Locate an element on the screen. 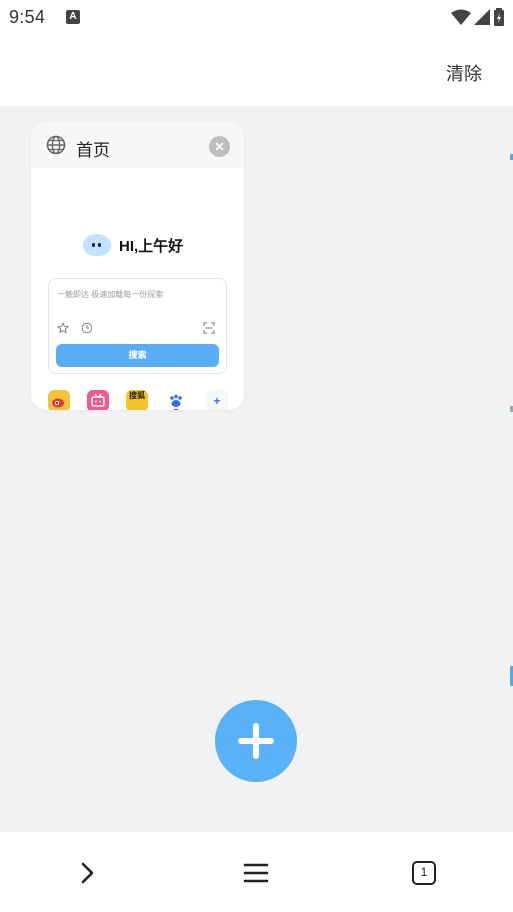 Image resolution: width=513 pixels, height=912 pixels. greeting-text: HI,上午好 is located at coordinates (151, 246).